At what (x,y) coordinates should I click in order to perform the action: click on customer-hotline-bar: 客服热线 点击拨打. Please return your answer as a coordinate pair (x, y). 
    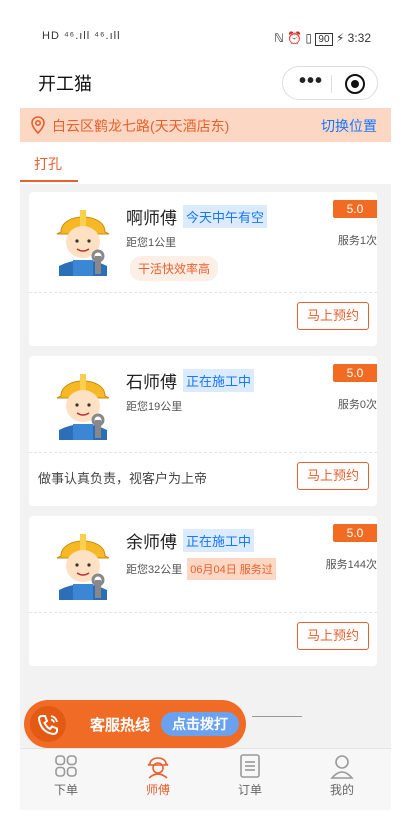
    Looking at the image, I should click on (135, 724).